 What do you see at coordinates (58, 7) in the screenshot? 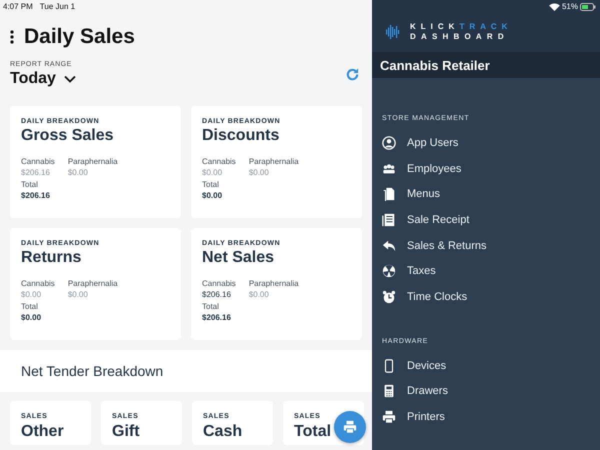
I see `status-date: Tue Jun 1` at bounding box center [58, 7].